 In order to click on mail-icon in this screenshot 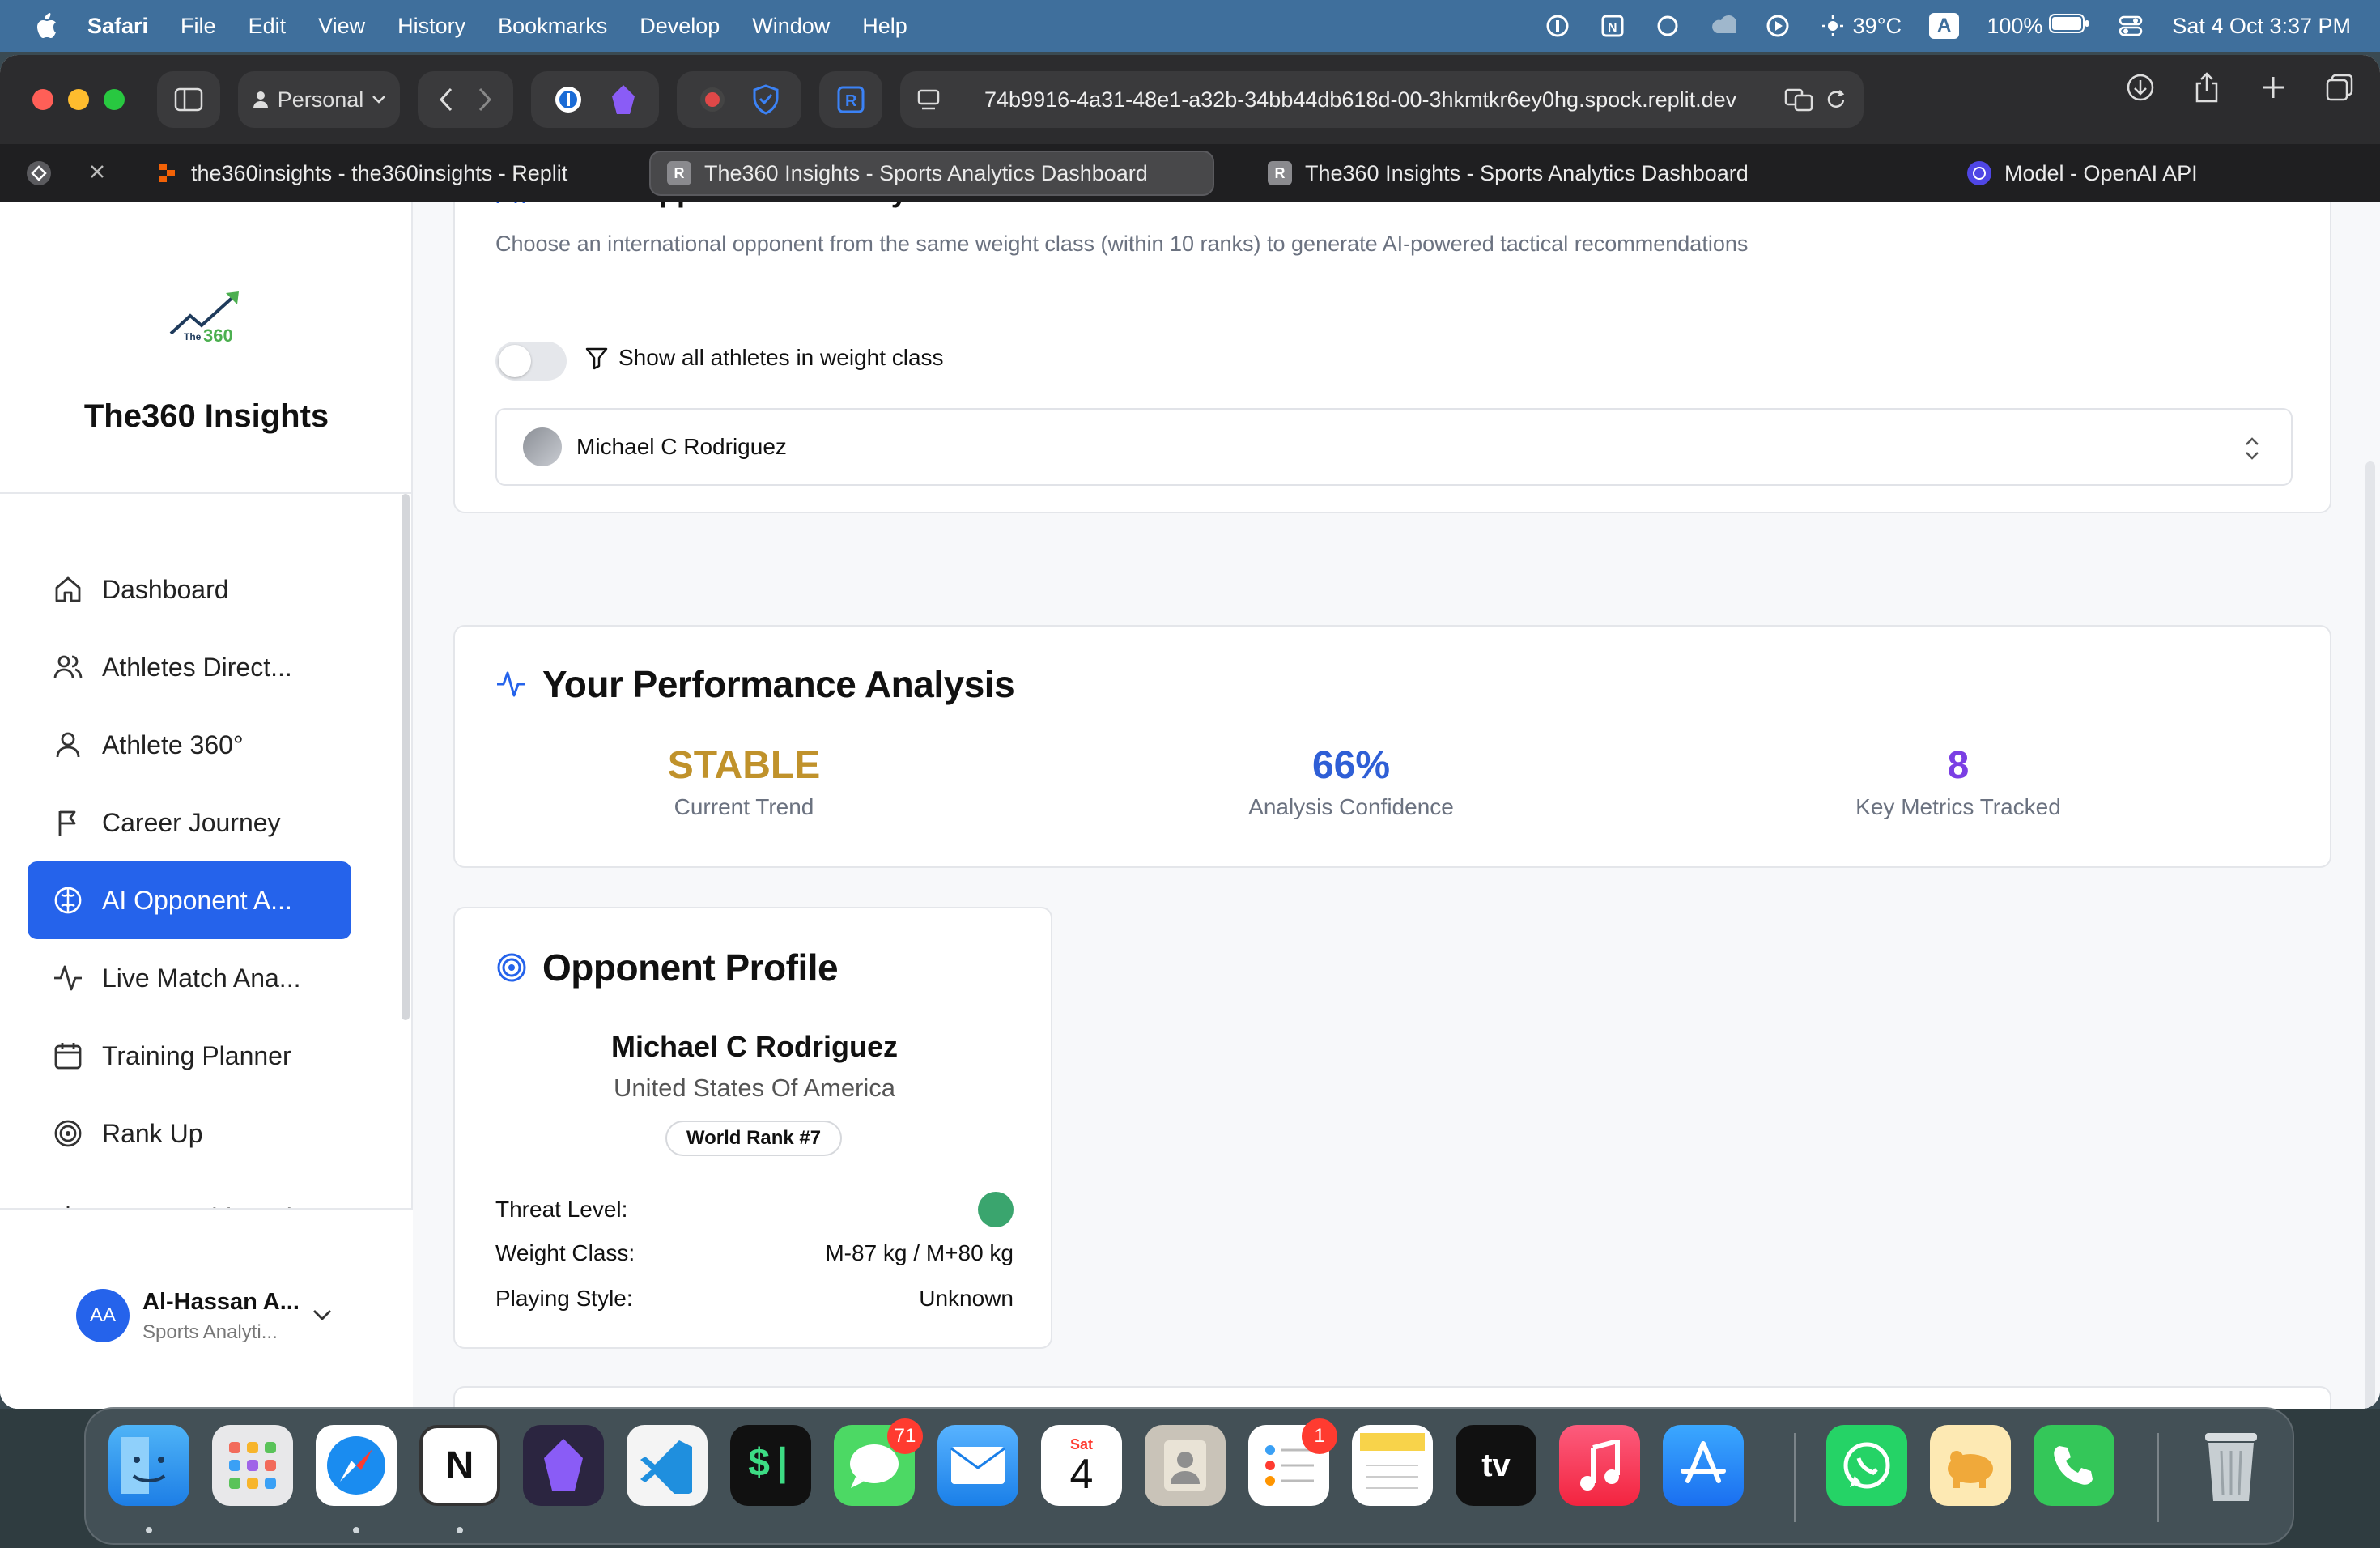, I will do `click(977, 1465)`.